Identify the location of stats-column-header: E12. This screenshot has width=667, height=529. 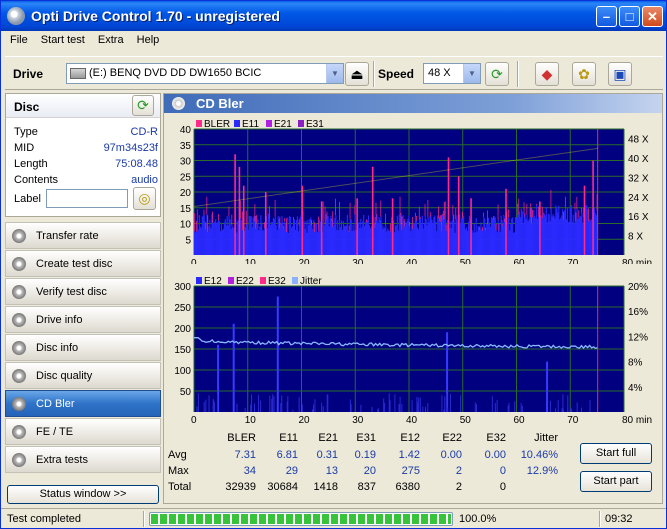
(410, 438).